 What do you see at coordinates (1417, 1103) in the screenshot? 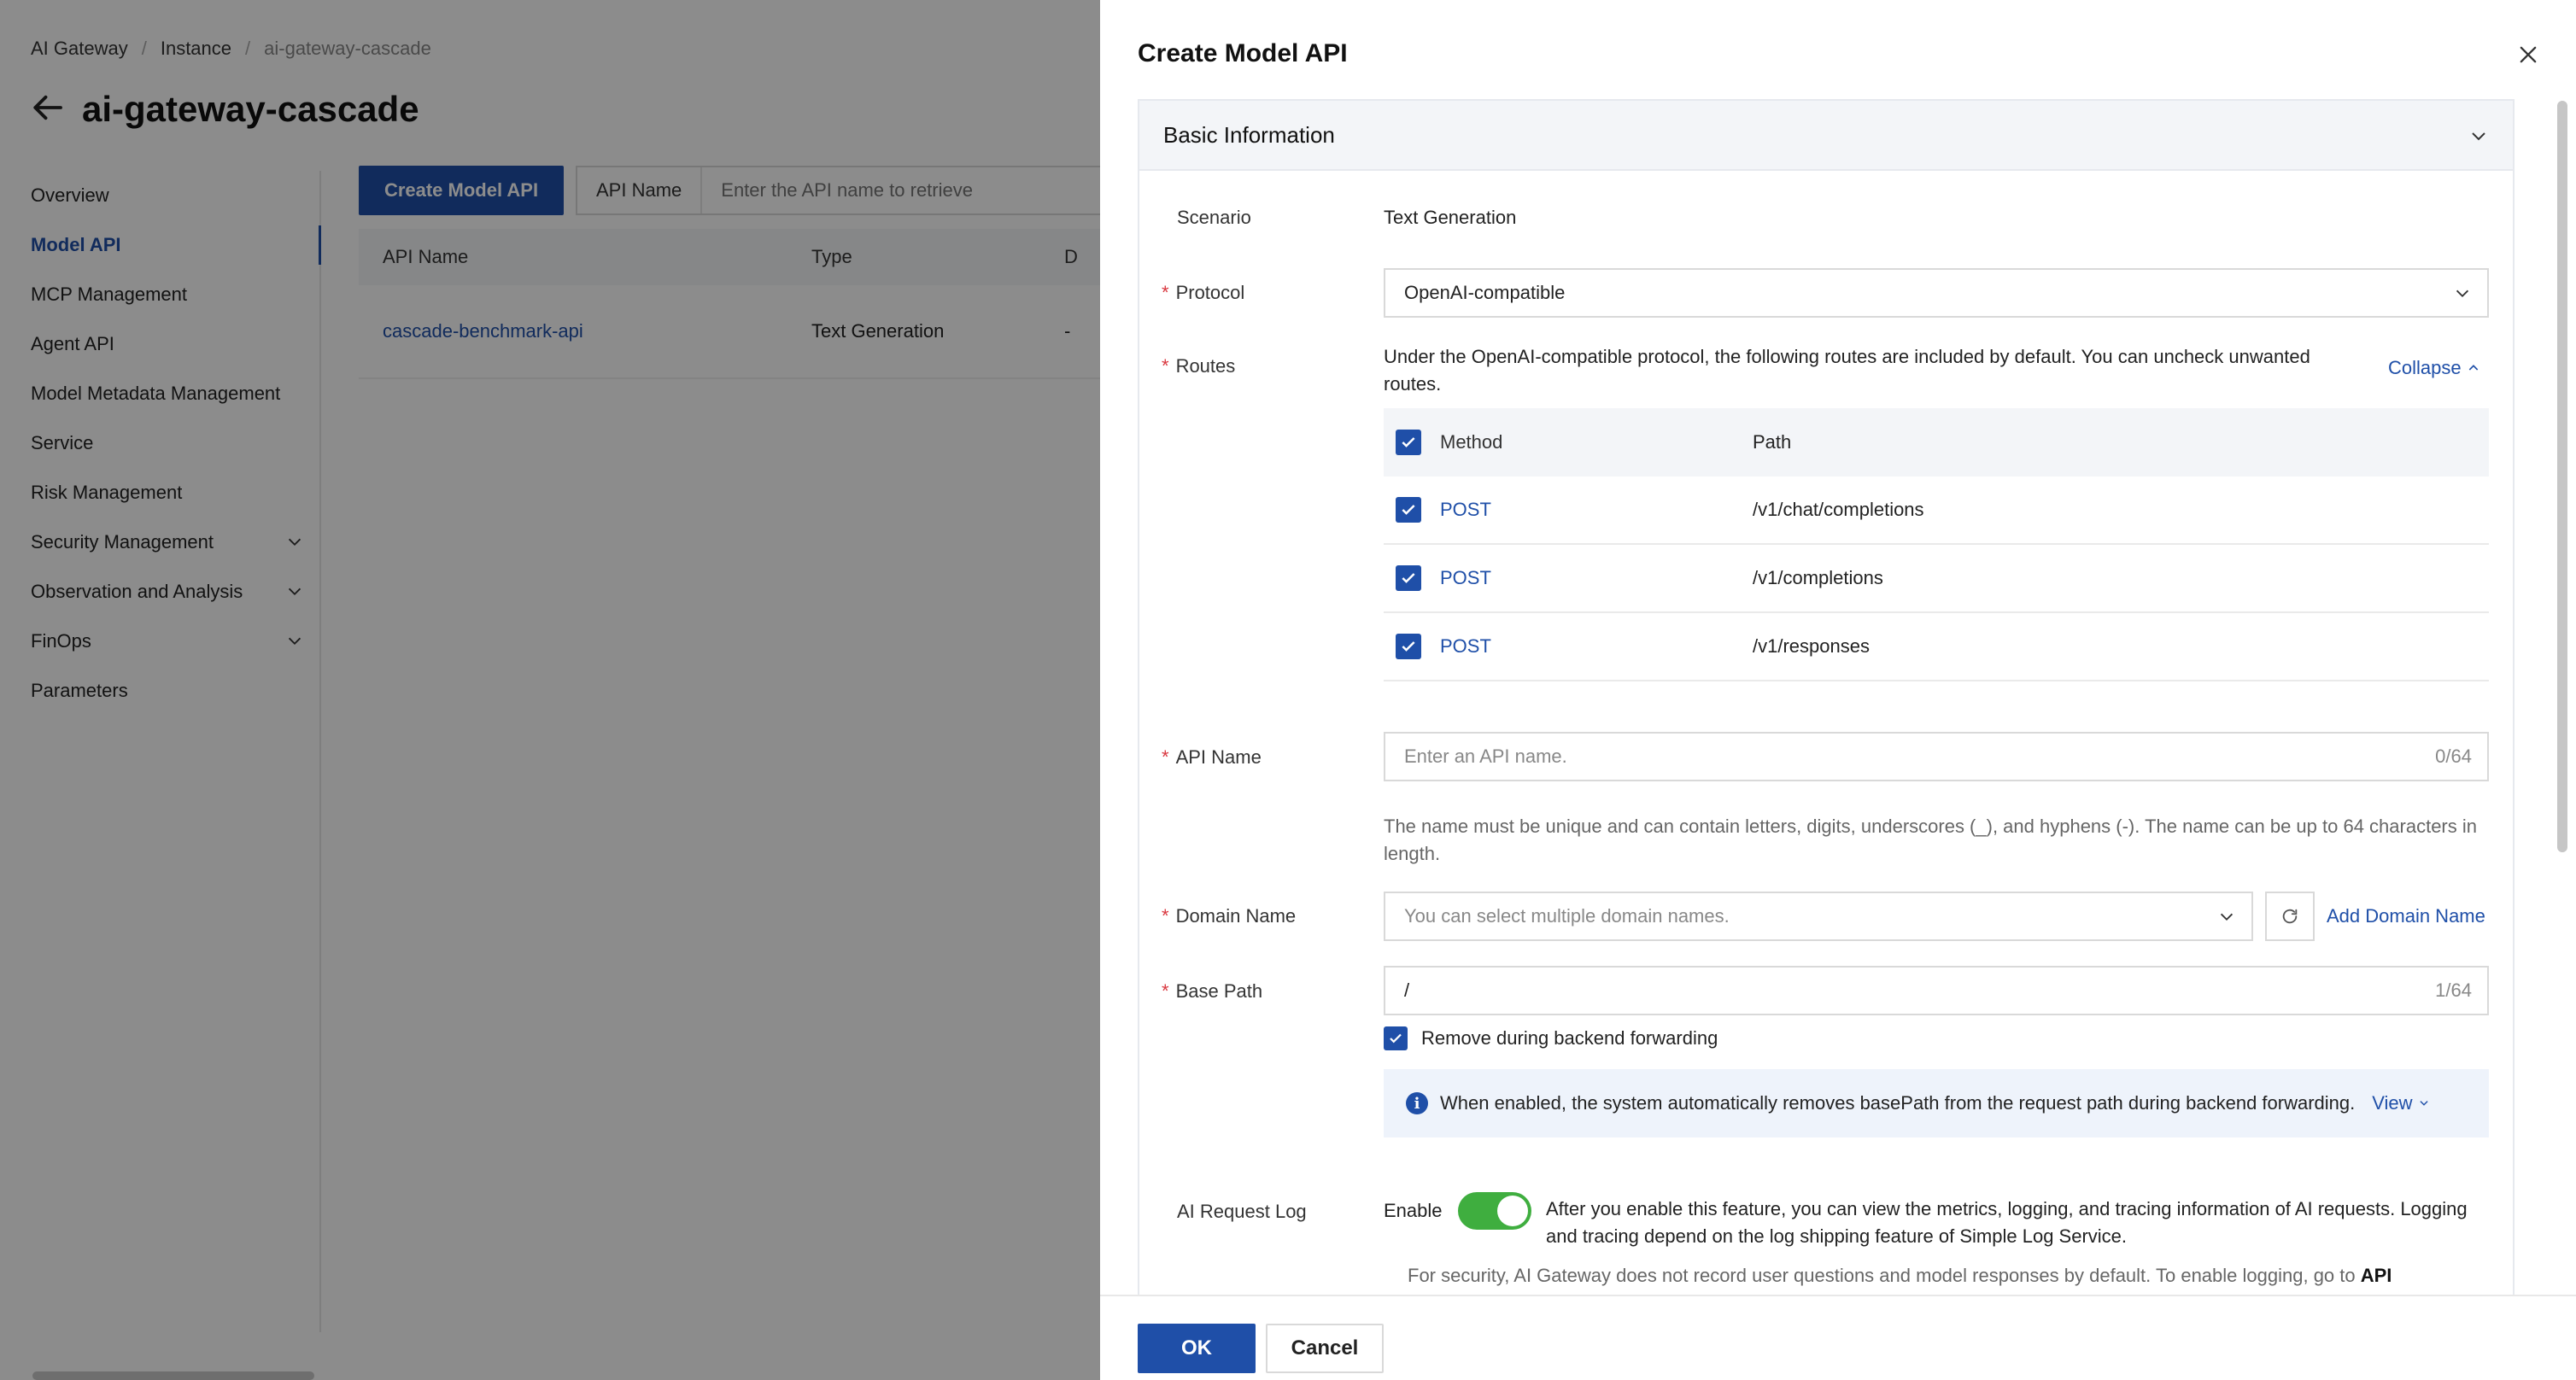
I see `info-icon: i` at bounding box center [1417, 1103].